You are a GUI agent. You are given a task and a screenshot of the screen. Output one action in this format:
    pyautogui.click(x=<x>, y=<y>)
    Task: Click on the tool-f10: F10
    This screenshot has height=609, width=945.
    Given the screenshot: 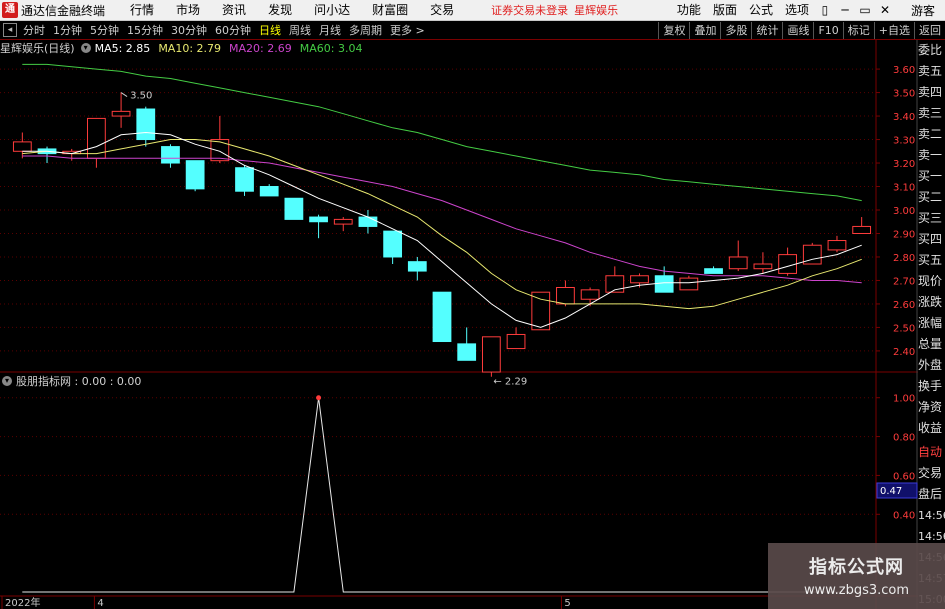 What is the action you would take?
    pyautogui.click(x=827, y=30)
    